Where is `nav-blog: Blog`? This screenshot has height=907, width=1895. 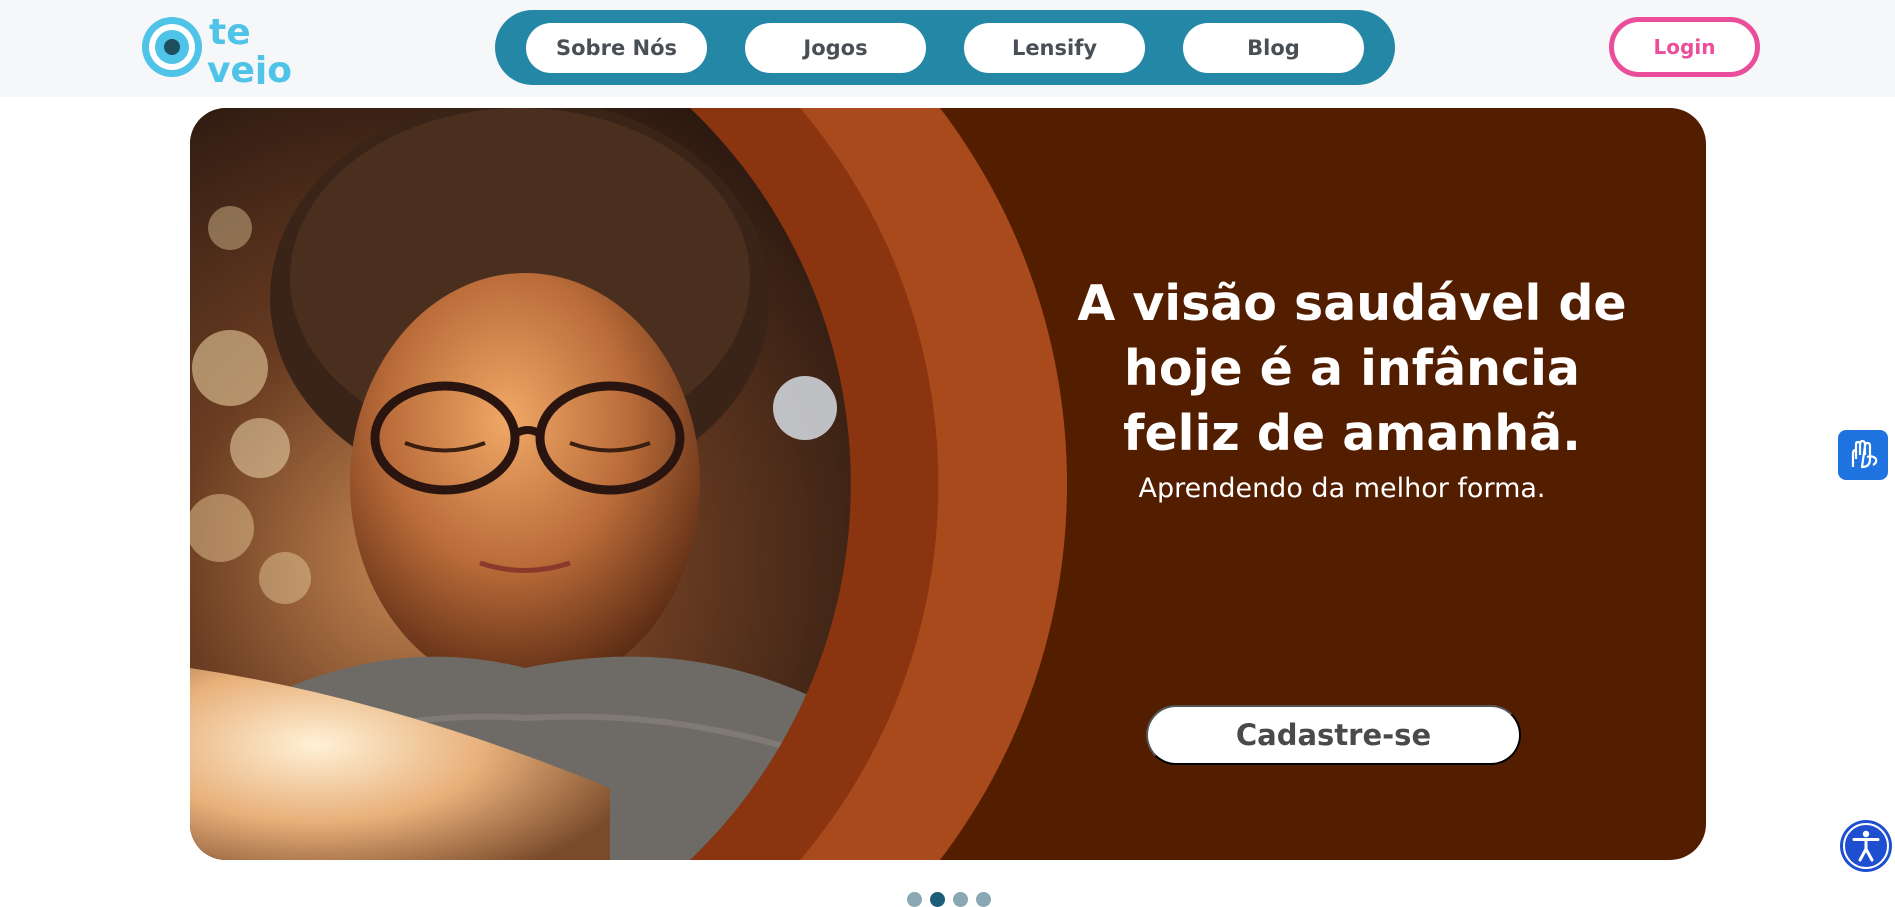 nav-blog: Blog is located at coordinates (1273, 47).